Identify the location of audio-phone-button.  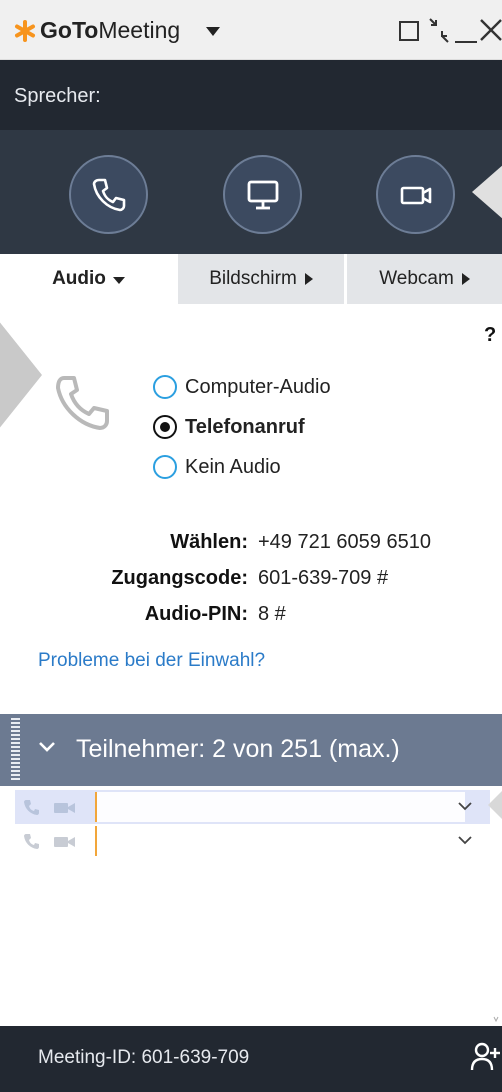
(108, 194).